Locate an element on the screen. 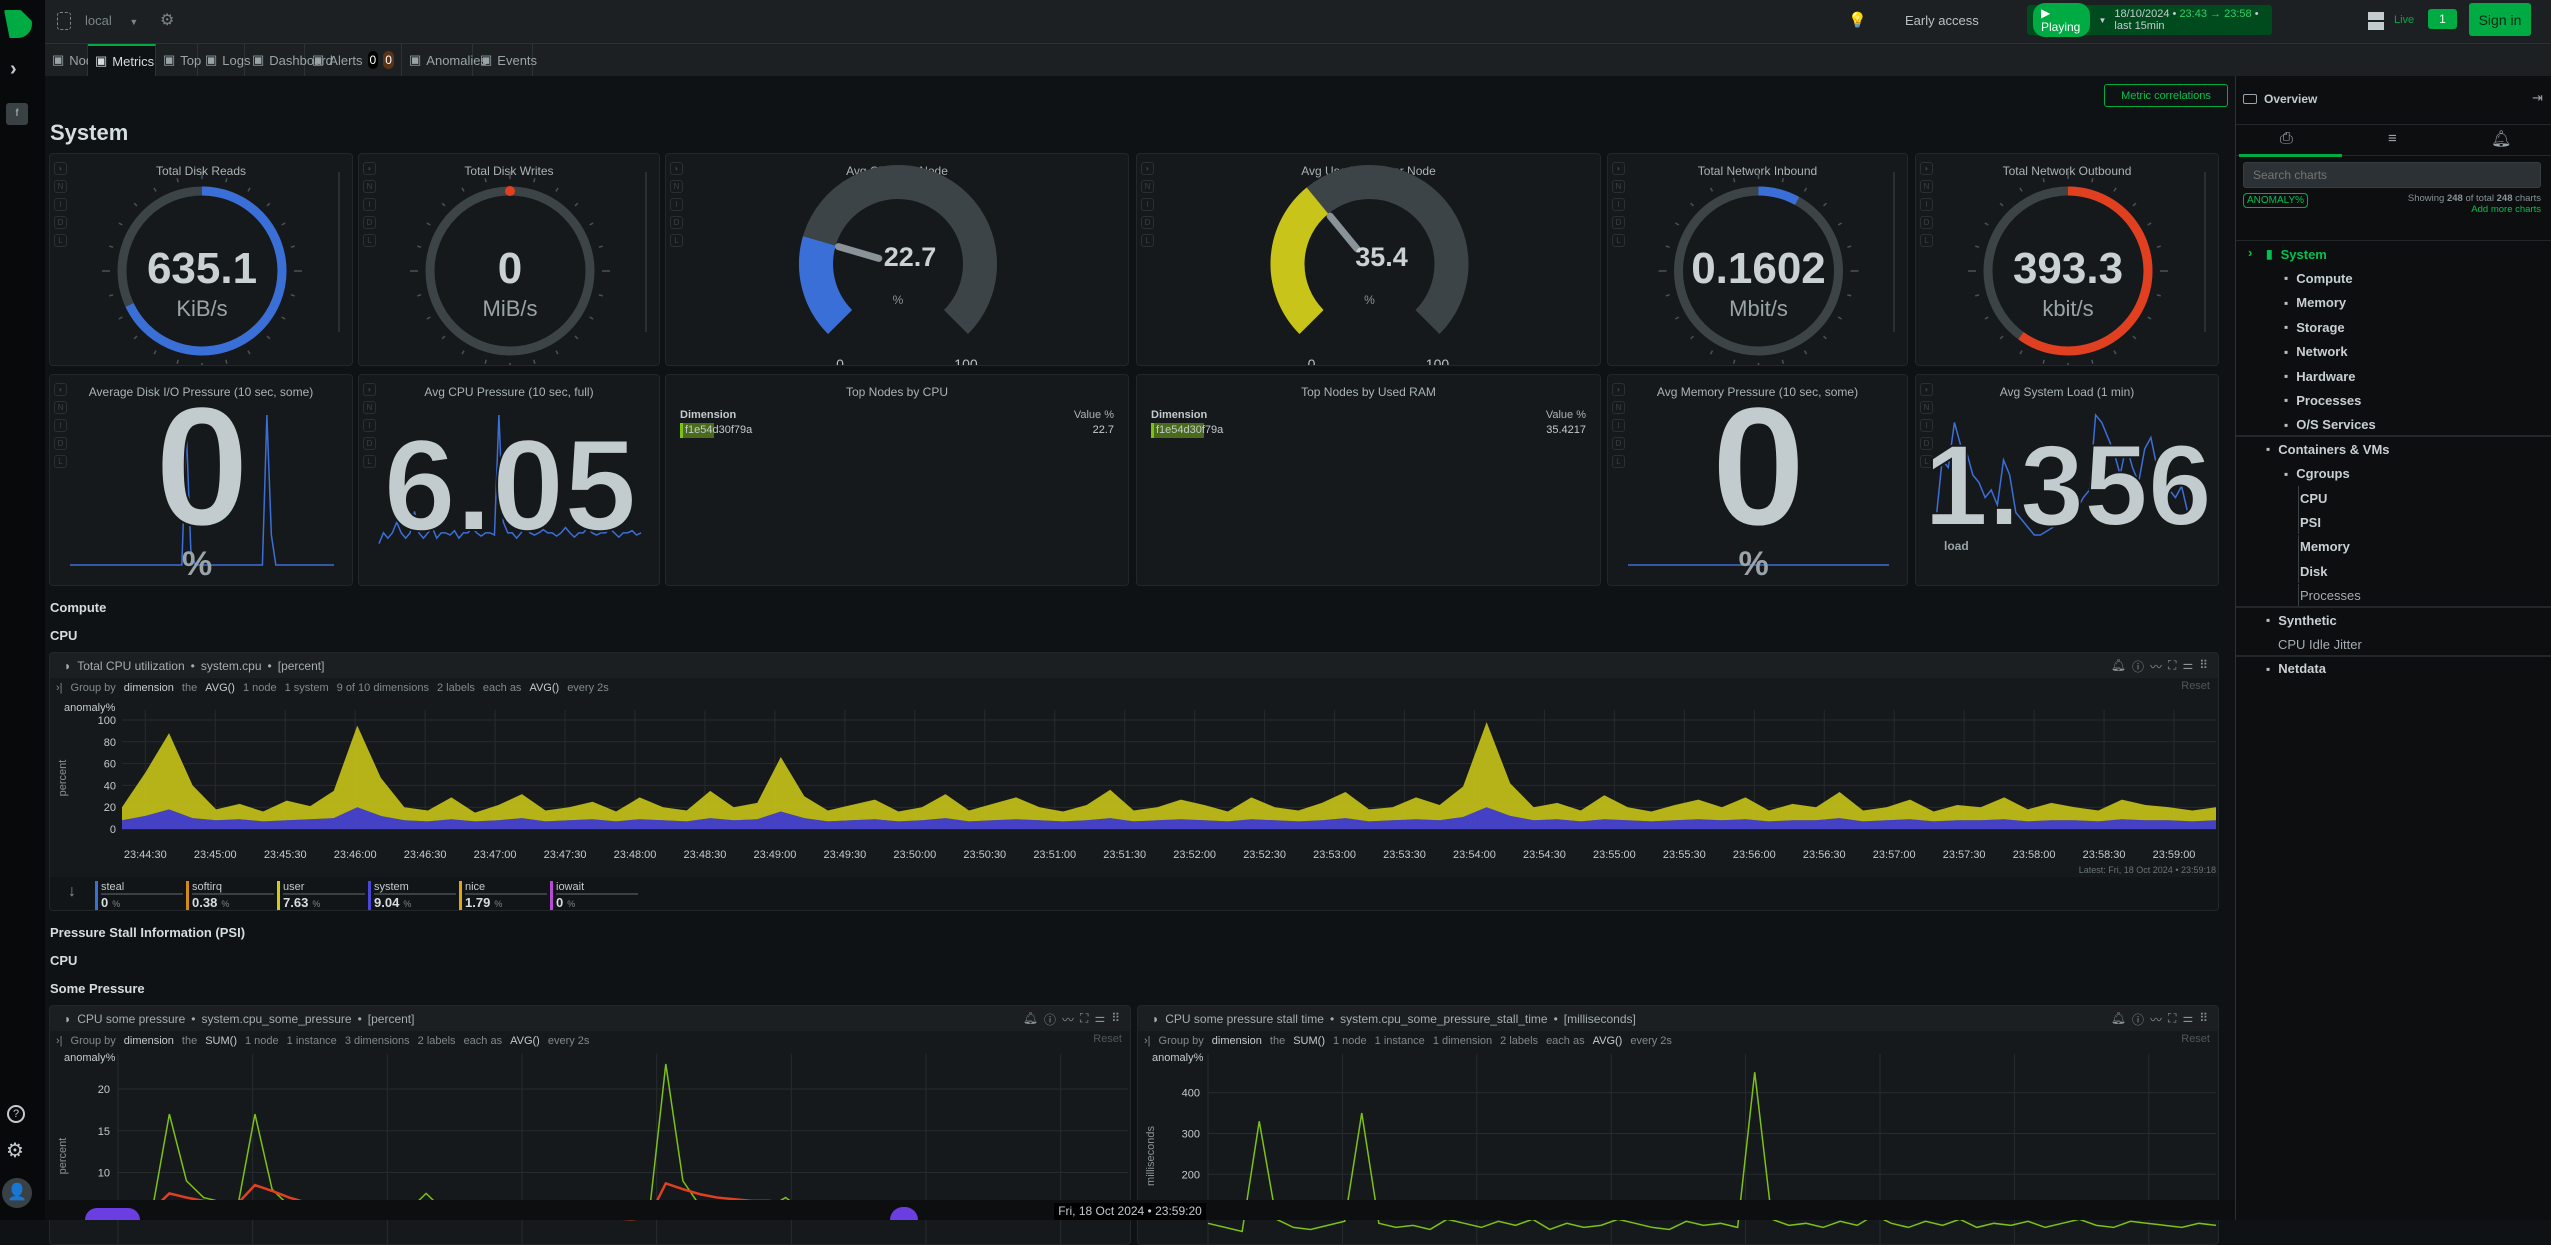  nodes-icon: ▣ is located at coordinates (58, 59).